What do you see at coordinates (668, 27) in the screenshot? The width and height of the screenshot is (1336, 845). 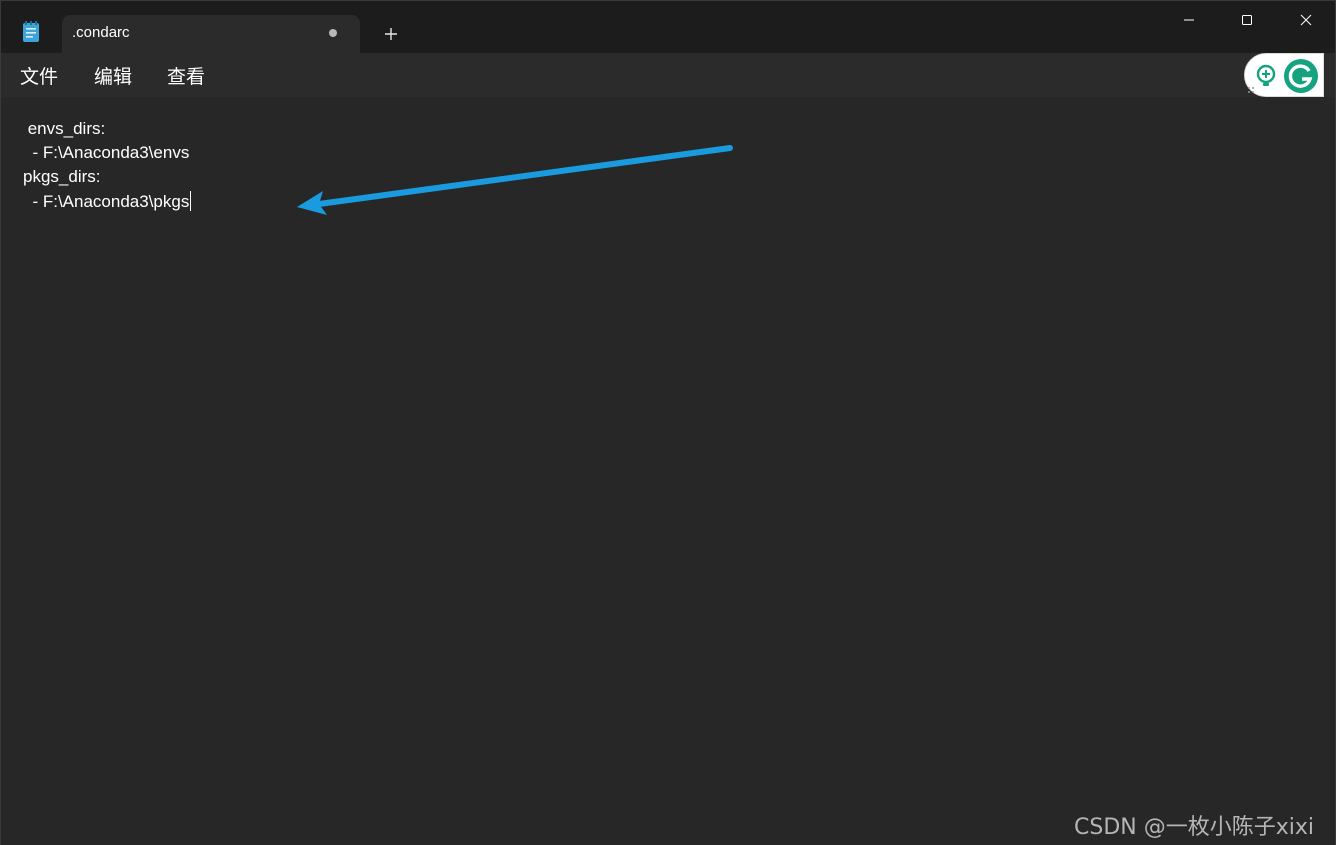 I see `title-bar: .condarc` at bounding box center [668, 27].